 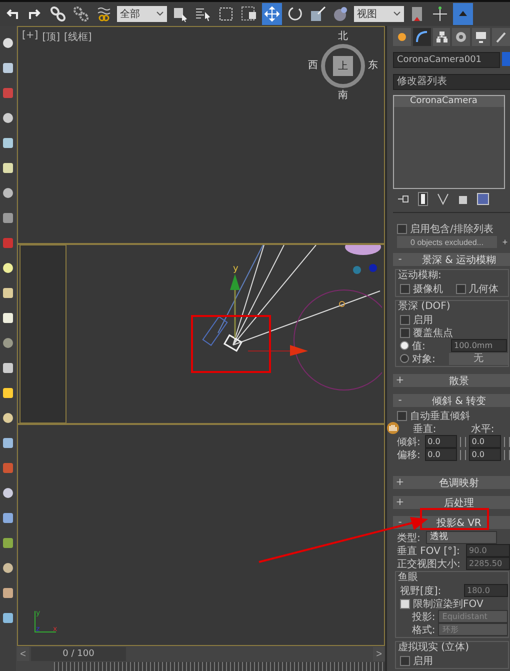 I want to click on highlight-frame, so click(x=454, y=519).